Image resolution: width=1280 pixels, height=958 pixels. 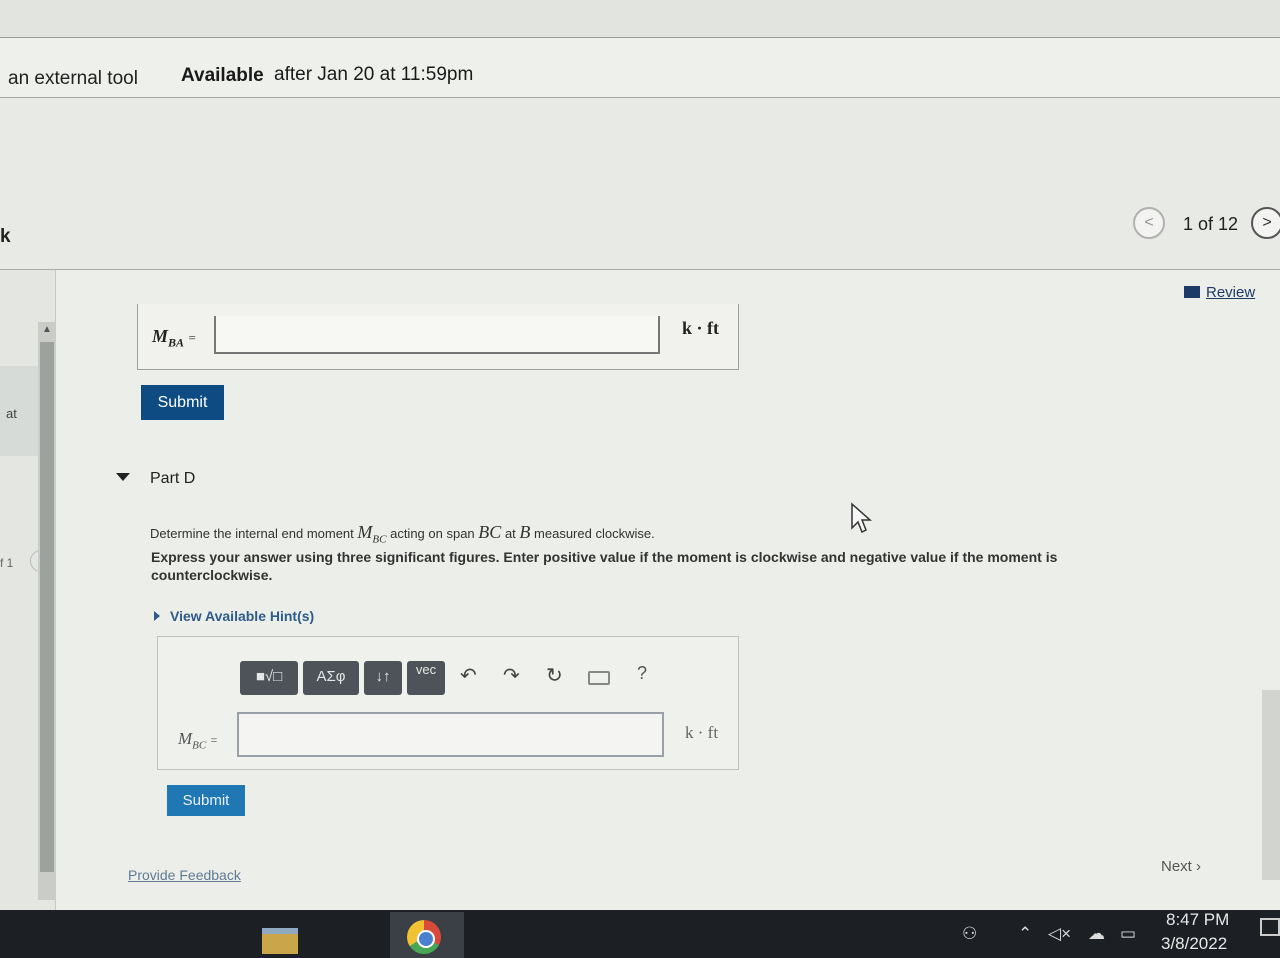 What do you see at coordinates (222, 75) in the screenshot?
I see `available-label: Available` at bounding box center [222, 75].